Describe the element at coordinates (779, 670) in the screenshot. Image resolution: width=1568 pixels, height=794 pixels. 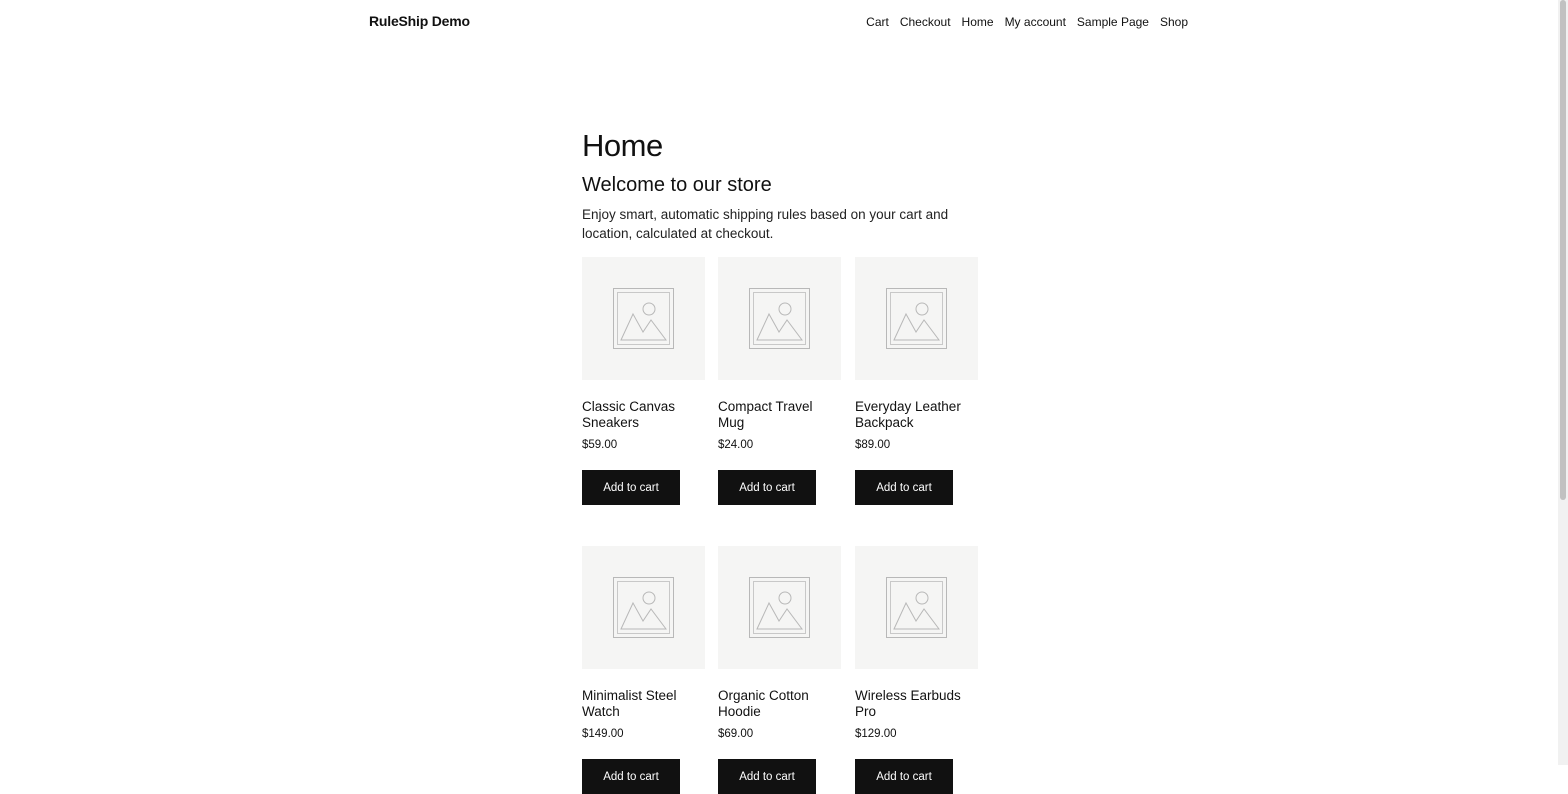
I see `product-card: Organic Cotton Hoodie $69.00 Add to cart` at that location.